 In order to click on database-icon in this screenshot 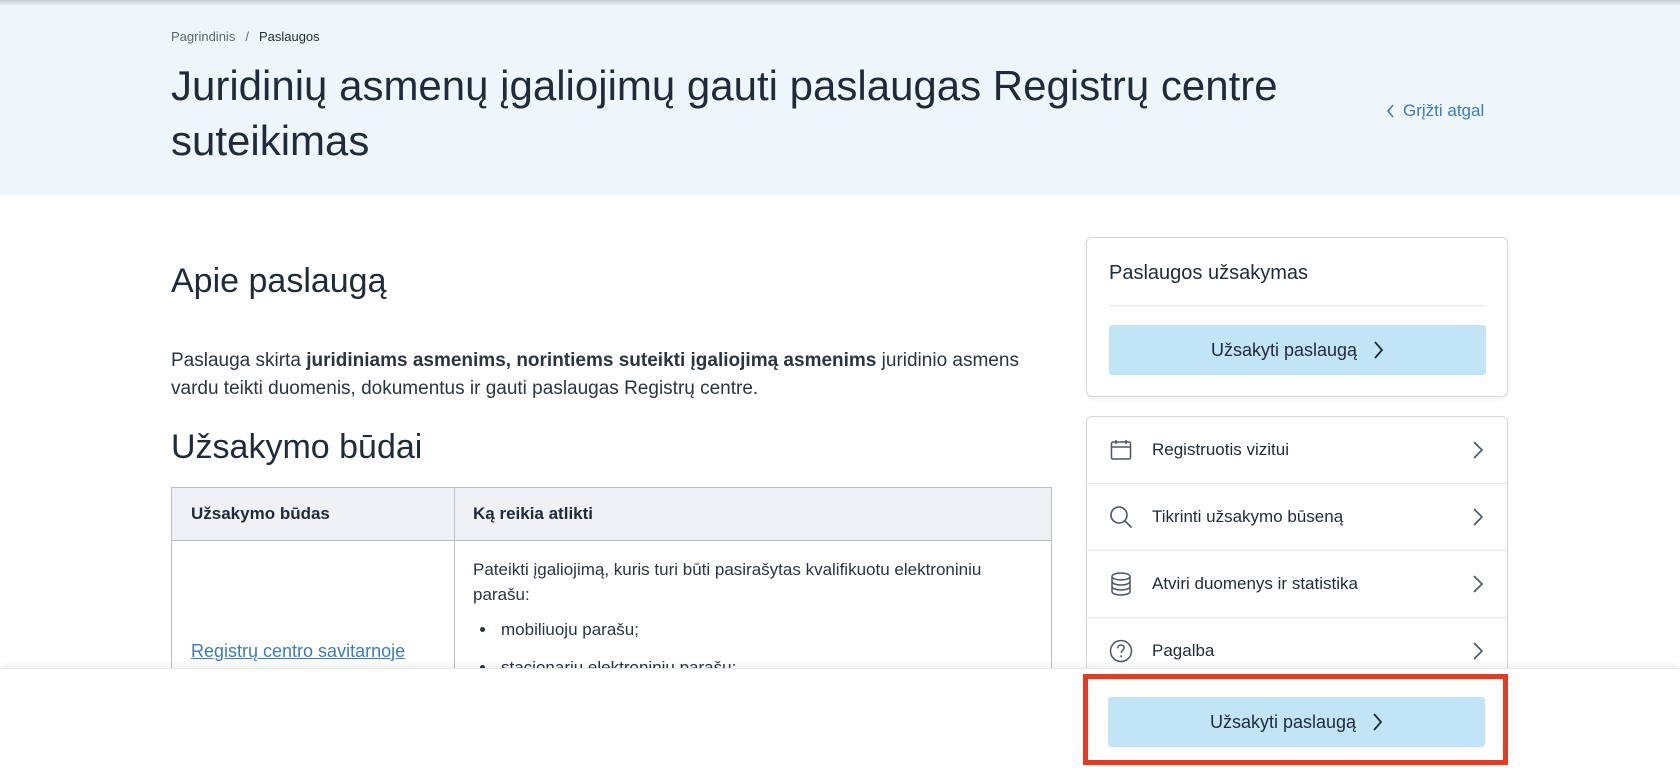, I will do `click(1121, 584)`.